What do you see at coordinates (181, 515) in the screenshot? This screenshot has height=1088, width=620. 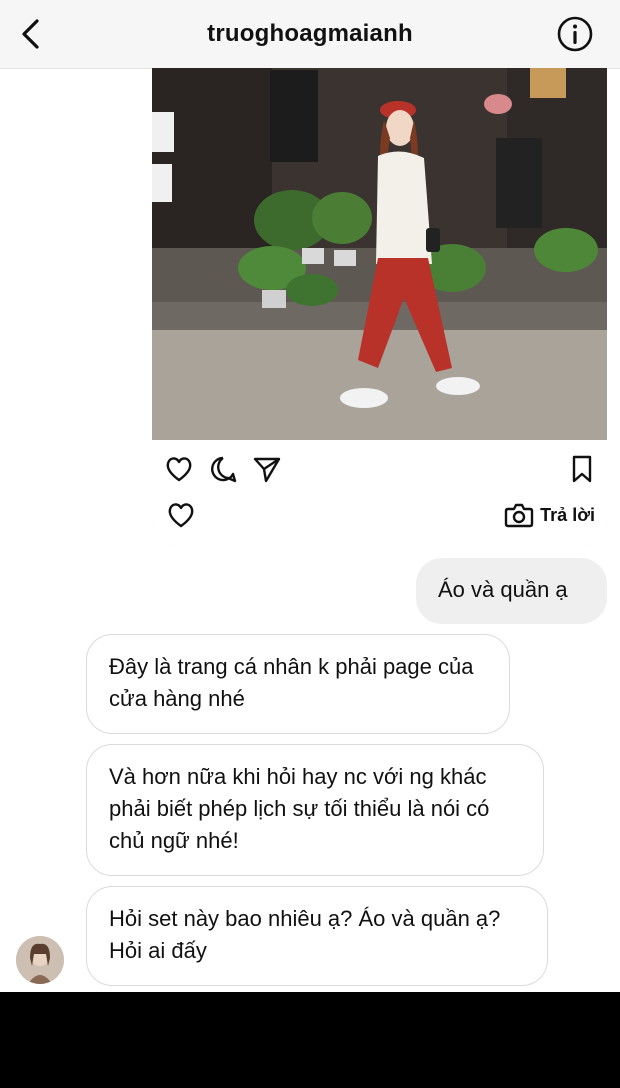 I see `heart-react-icon` at bounding box center [181, 515].